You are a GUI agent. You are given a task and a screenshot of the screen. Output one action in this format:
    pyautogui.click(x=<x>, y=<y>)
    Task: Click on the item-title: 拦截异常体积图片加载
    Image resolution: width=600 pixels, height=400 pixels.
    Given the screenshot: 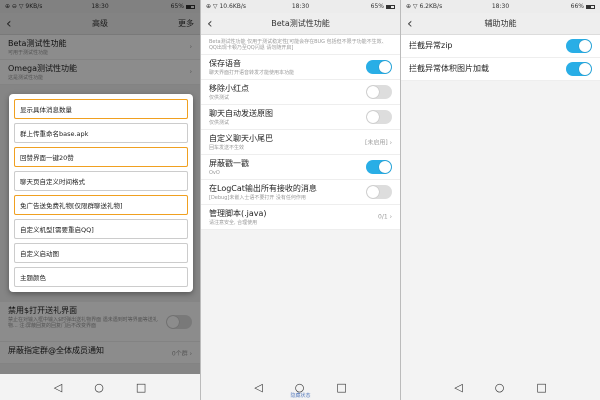 What is the action you would take?
    pyautogui.click(x=449, y=68)
    